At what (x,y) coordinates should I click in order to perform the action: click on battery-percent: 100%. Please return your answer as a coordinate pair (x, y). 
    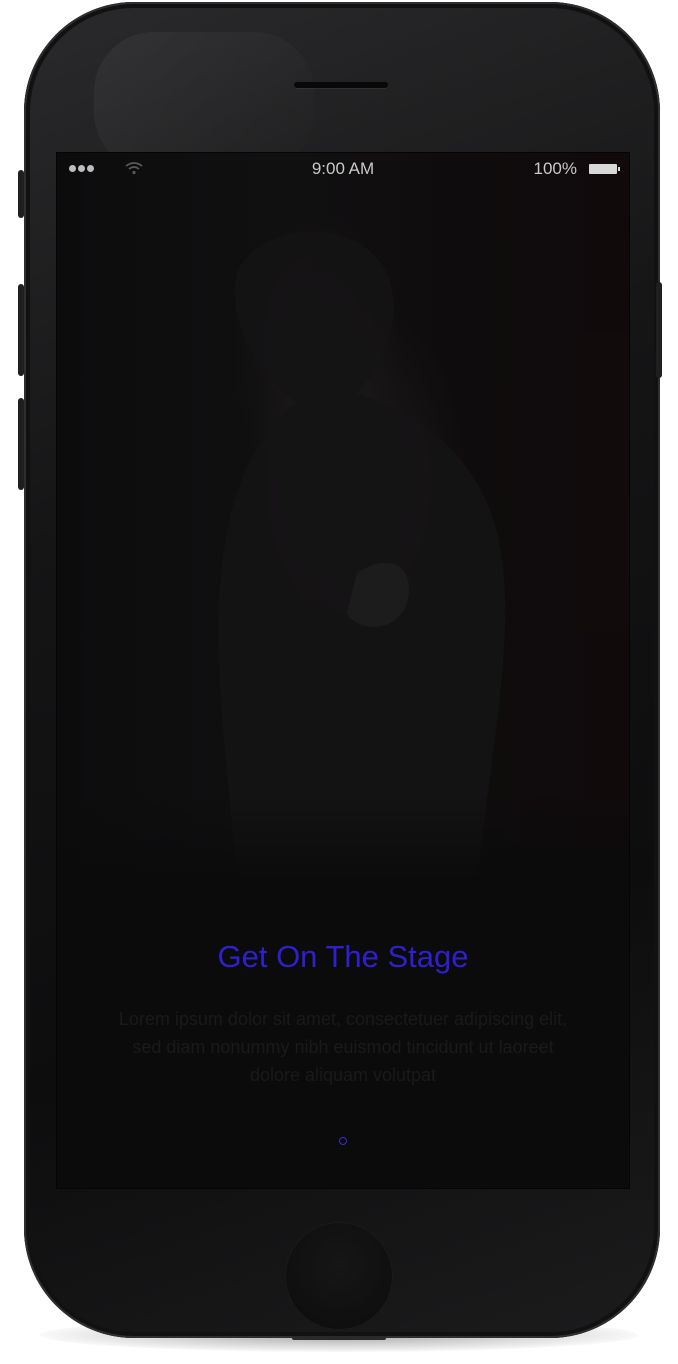
    Looking at the image, I should click on (555, 168).